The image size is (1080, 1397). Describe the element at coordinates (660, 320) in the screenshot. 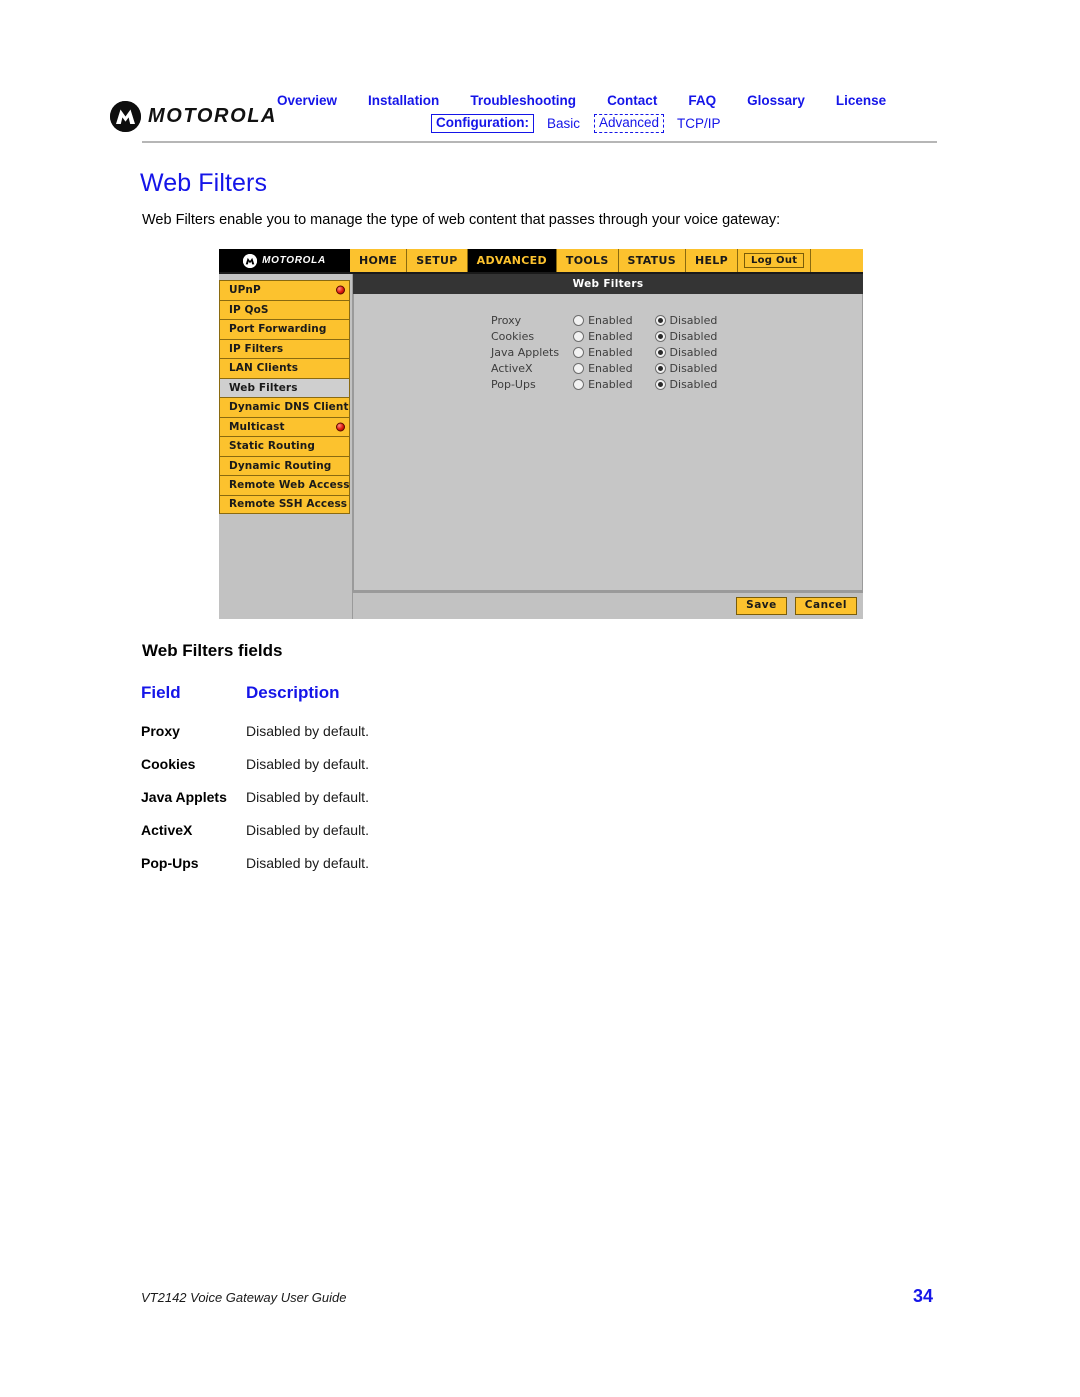

I see `radio-disabled-proxy` at that location.